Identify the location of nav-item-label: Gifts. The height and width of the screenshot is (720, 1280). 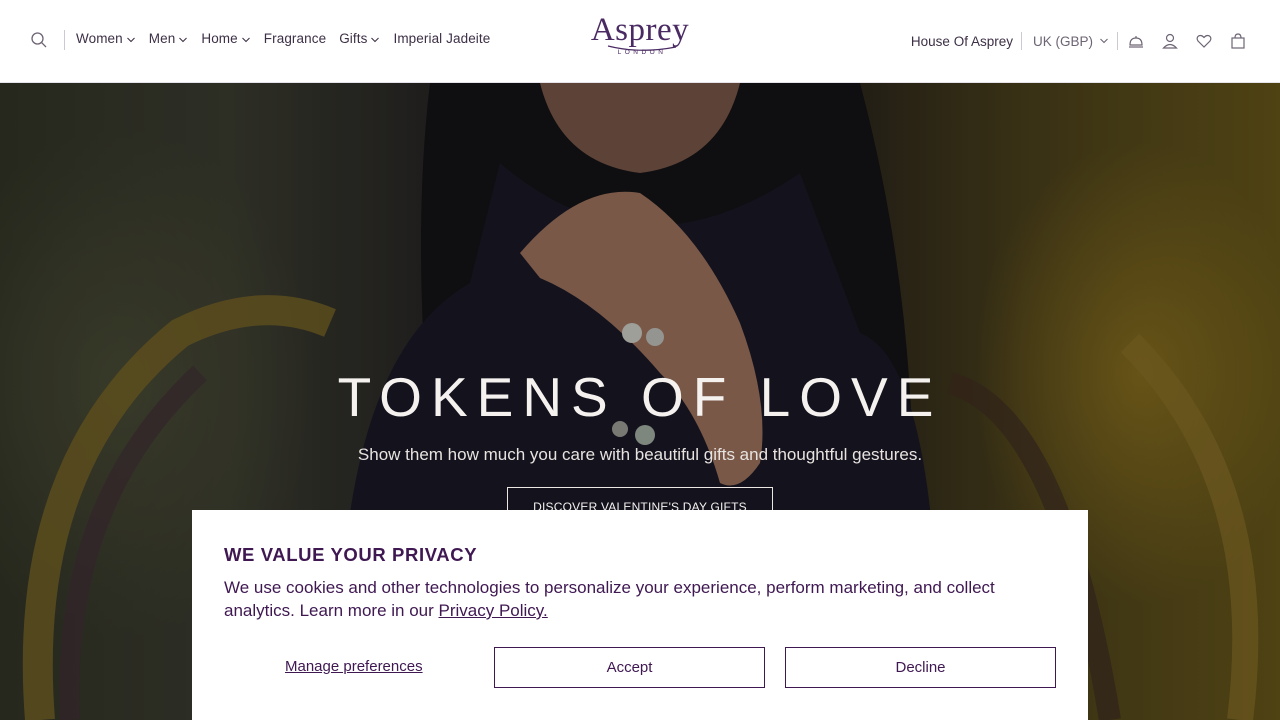
(353, 38).